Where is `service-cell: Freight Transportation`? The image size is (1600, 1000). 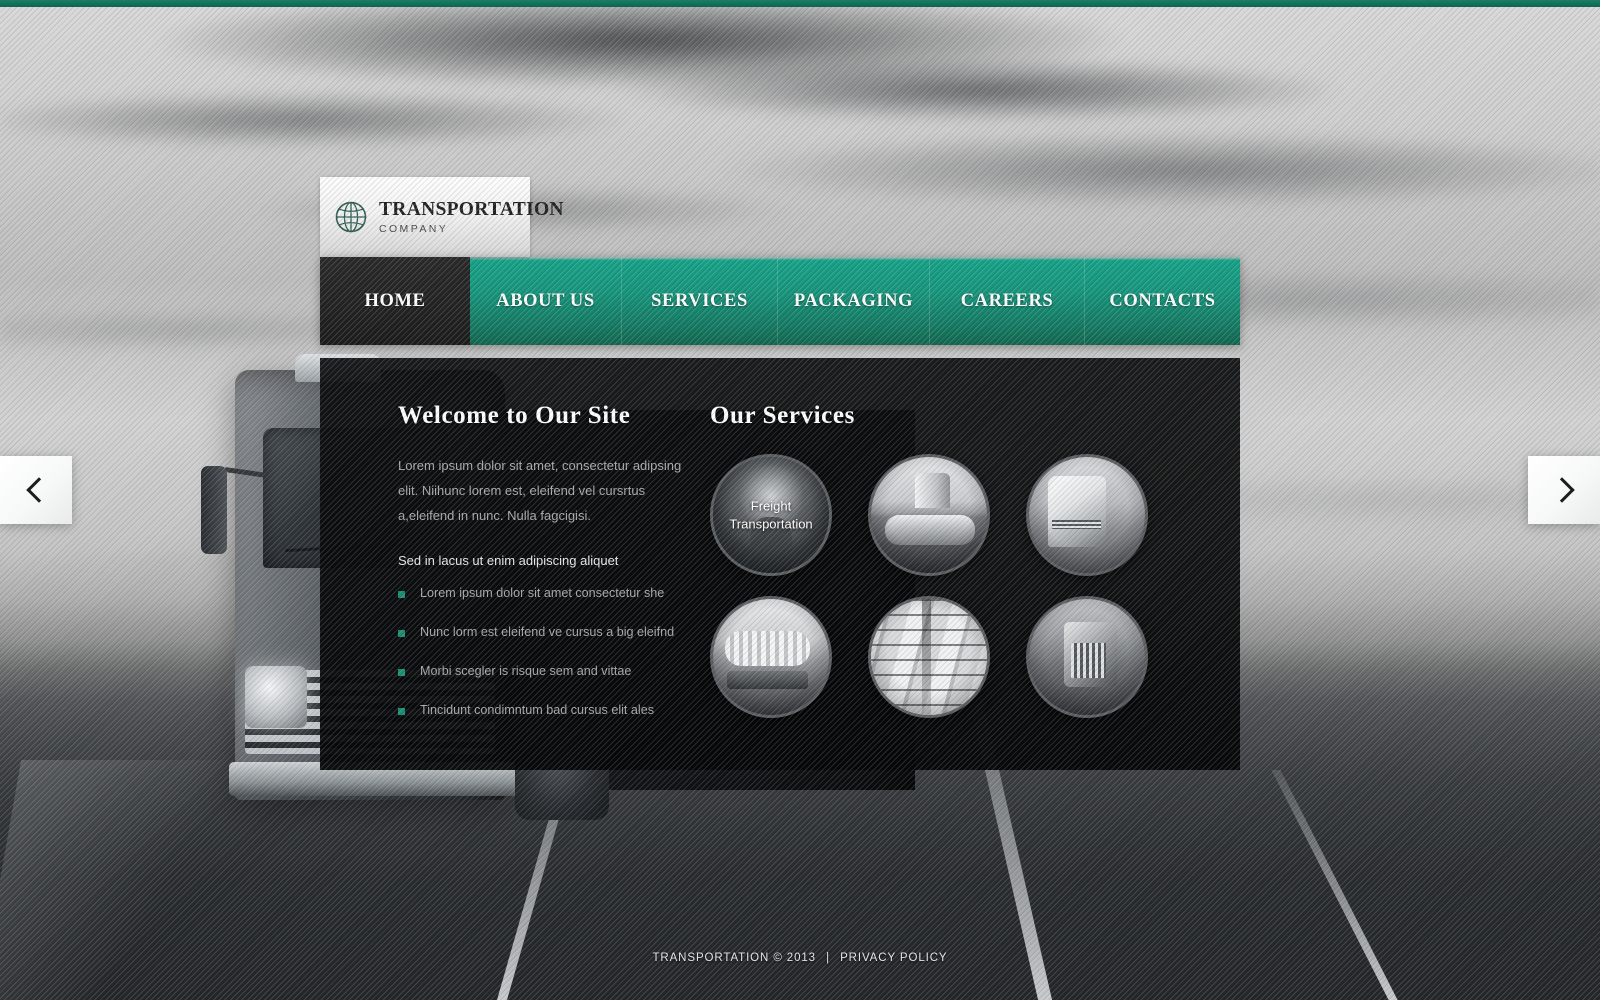
service-cell: Freight Transportation is located at coordinates (789, 525).